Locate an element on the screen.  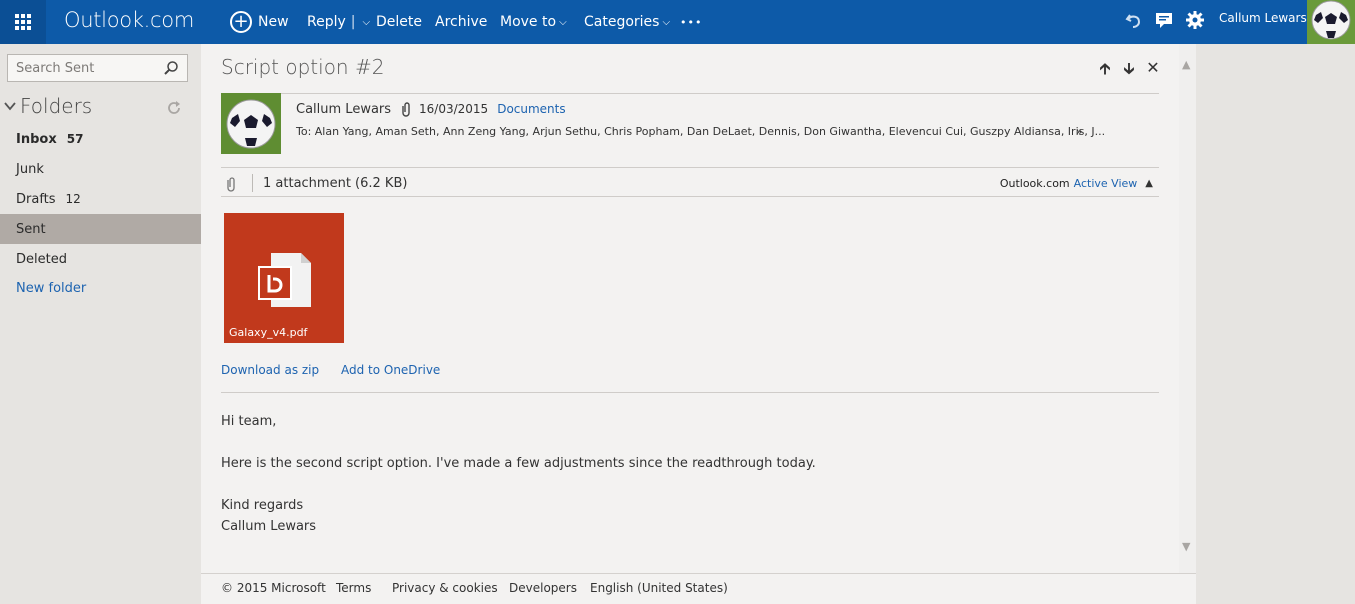
chevron-down-icon is located at coordinates (10, 106).